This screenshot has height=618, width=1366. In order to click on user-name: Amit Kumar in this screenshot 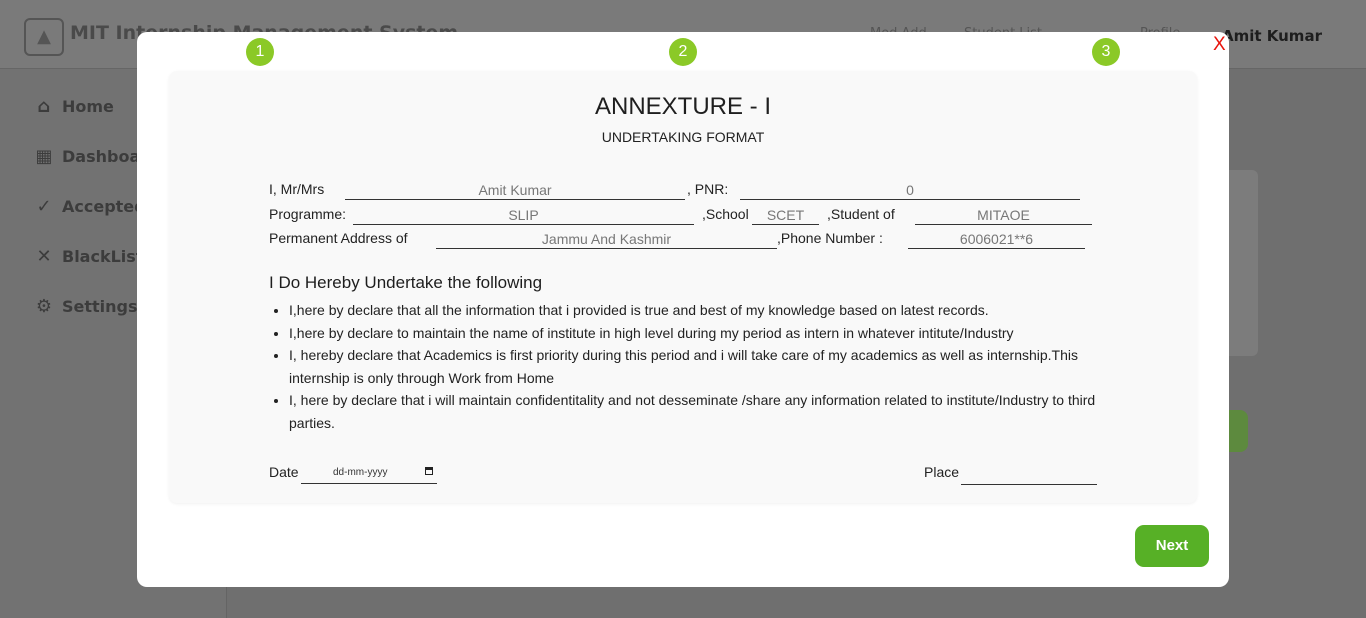, I will do `click(1272, 36)`.